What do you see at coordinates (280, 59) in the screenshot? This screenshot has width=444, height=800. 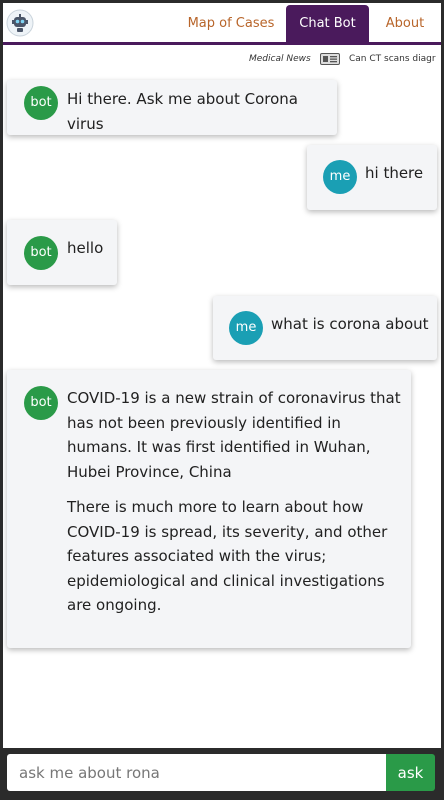 I see `news-label: Medical News` at bounding box center [280, 59].